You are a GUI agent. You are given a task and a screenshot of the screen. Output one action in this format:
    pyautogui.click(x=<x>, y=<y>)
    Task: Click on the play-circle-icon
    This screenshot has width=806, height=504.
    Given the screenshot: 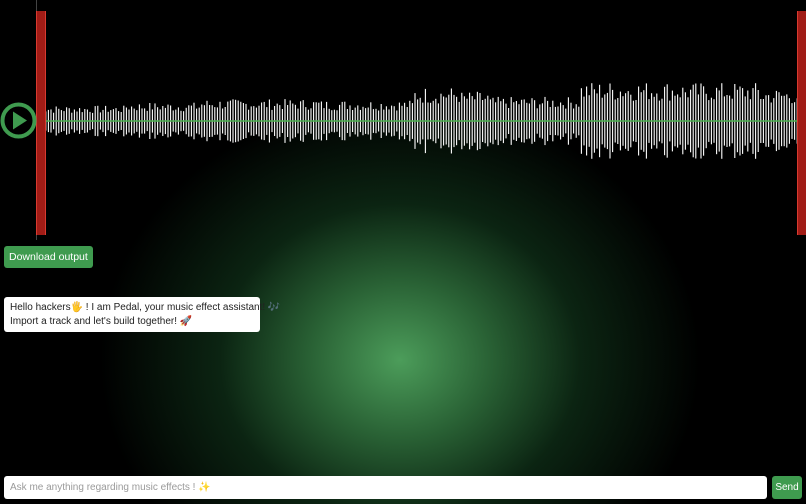 What is the action you would take?
    pyautogui.click(x=18, y=120)
    